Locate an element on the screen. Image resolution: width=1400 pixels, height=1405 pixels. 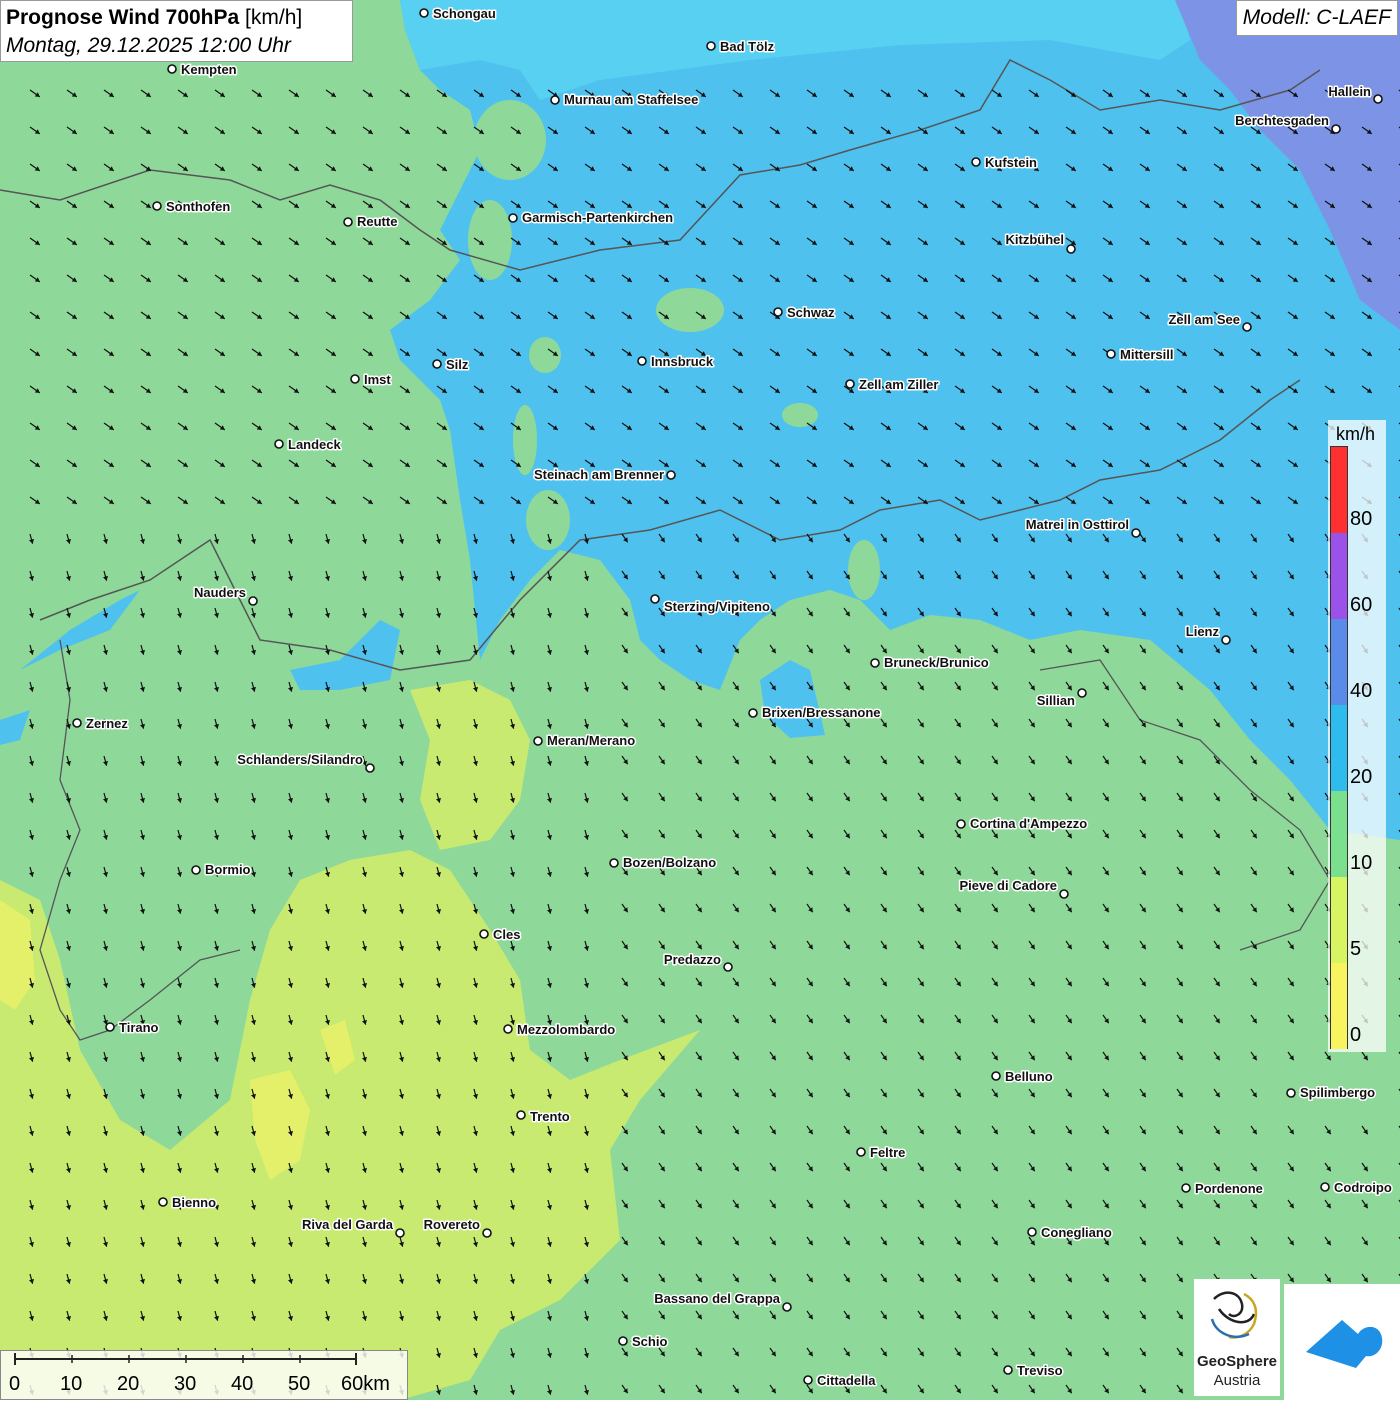
city-label: Sonthofen is located at coordinates (198, 206).